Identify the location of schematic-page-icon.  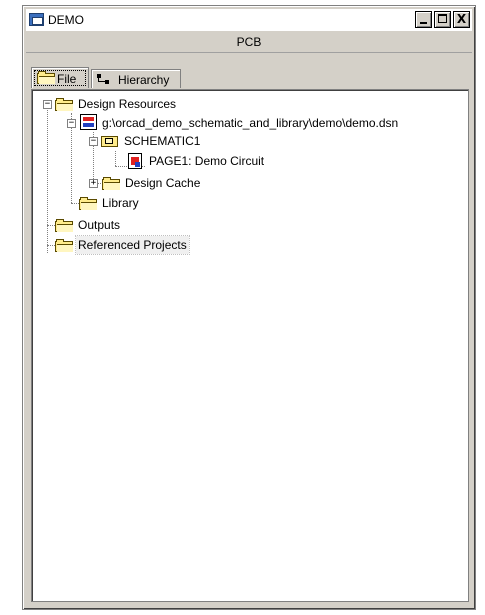
(135, 161).